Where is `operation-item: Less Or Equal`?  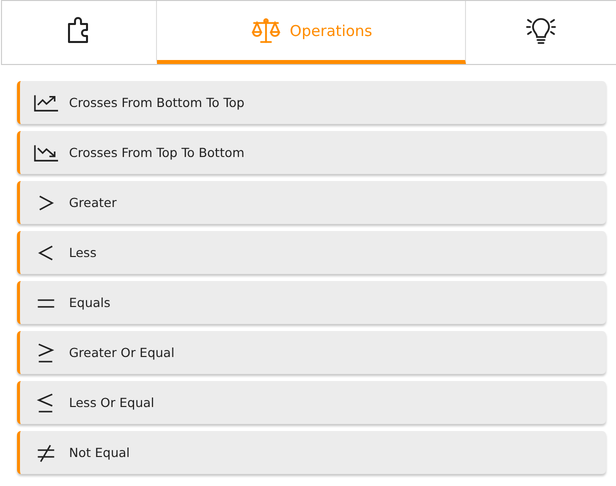
operation-item: Less Or Equal is located at coordinates (311, 402).